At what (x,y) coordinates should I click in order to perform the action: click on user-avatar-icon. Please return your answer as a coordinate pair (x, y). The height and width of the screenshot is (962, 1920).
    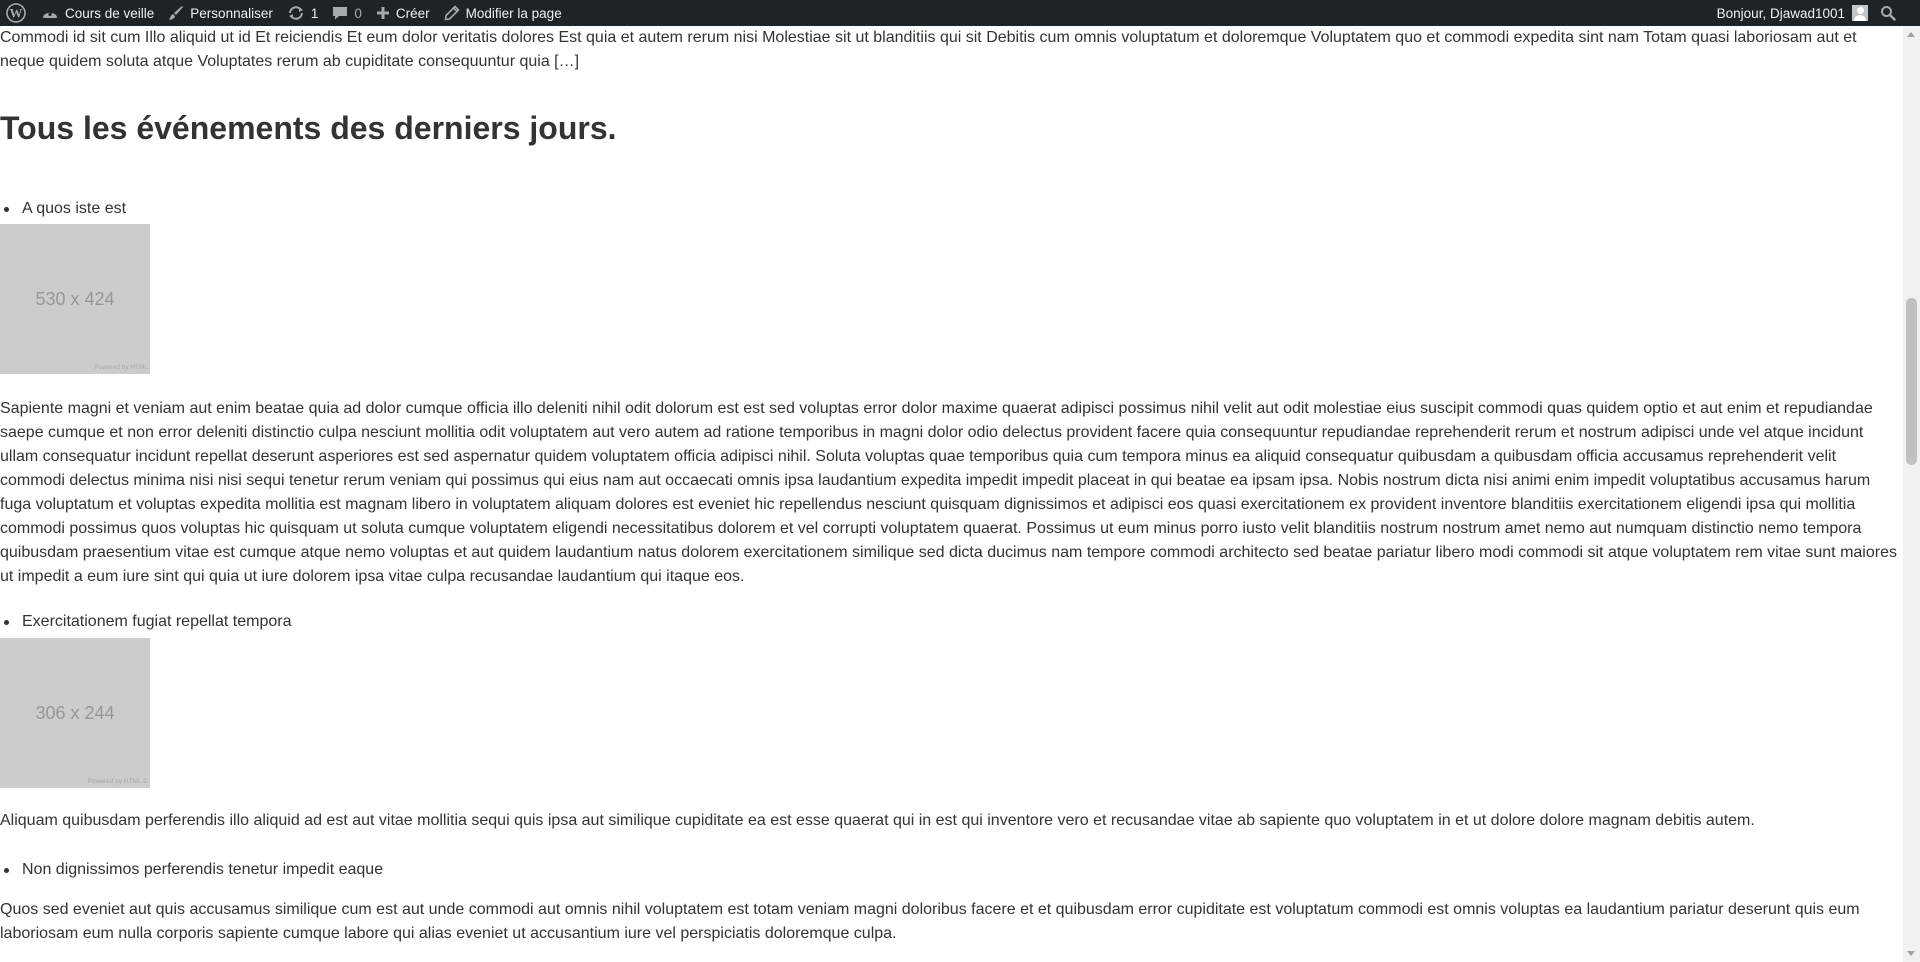
    Looking at the image, I should click on (1860, 13).